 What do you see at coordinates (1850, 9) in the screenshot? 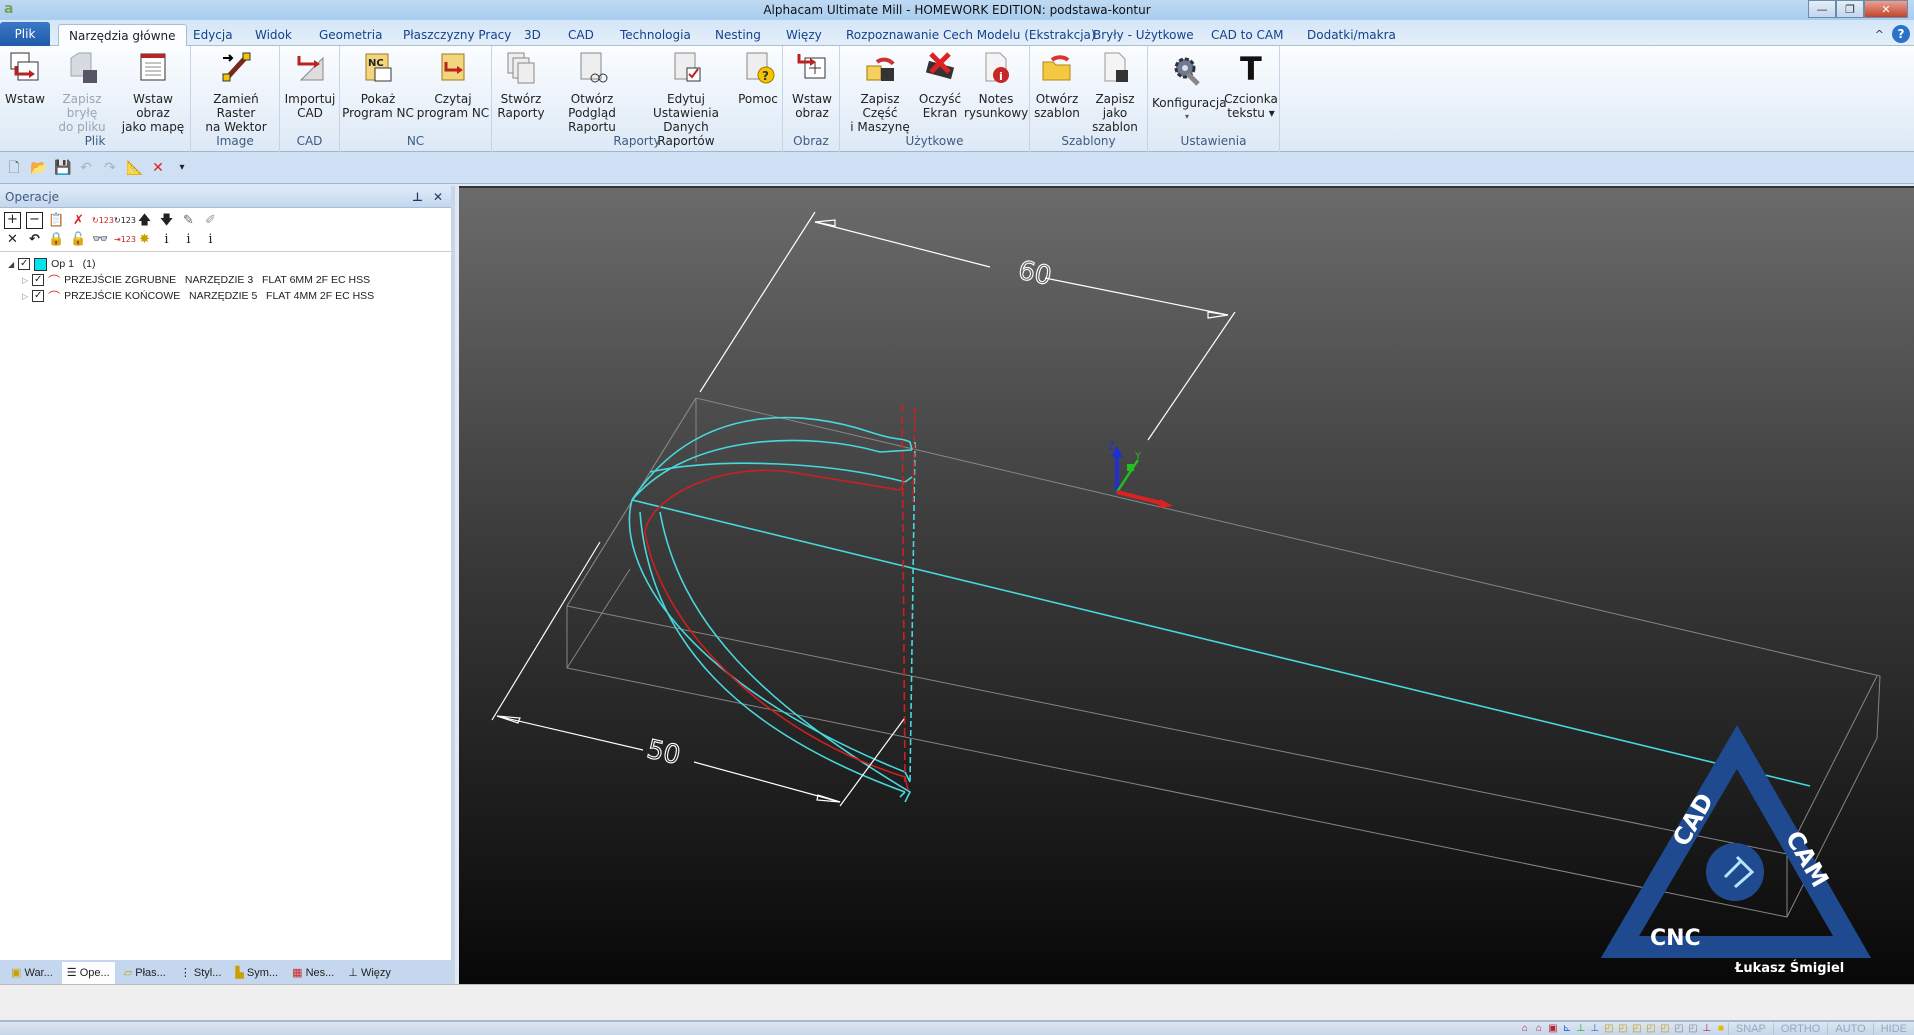
I see `restore-button: ❐` at bounding box center [1850, 9].